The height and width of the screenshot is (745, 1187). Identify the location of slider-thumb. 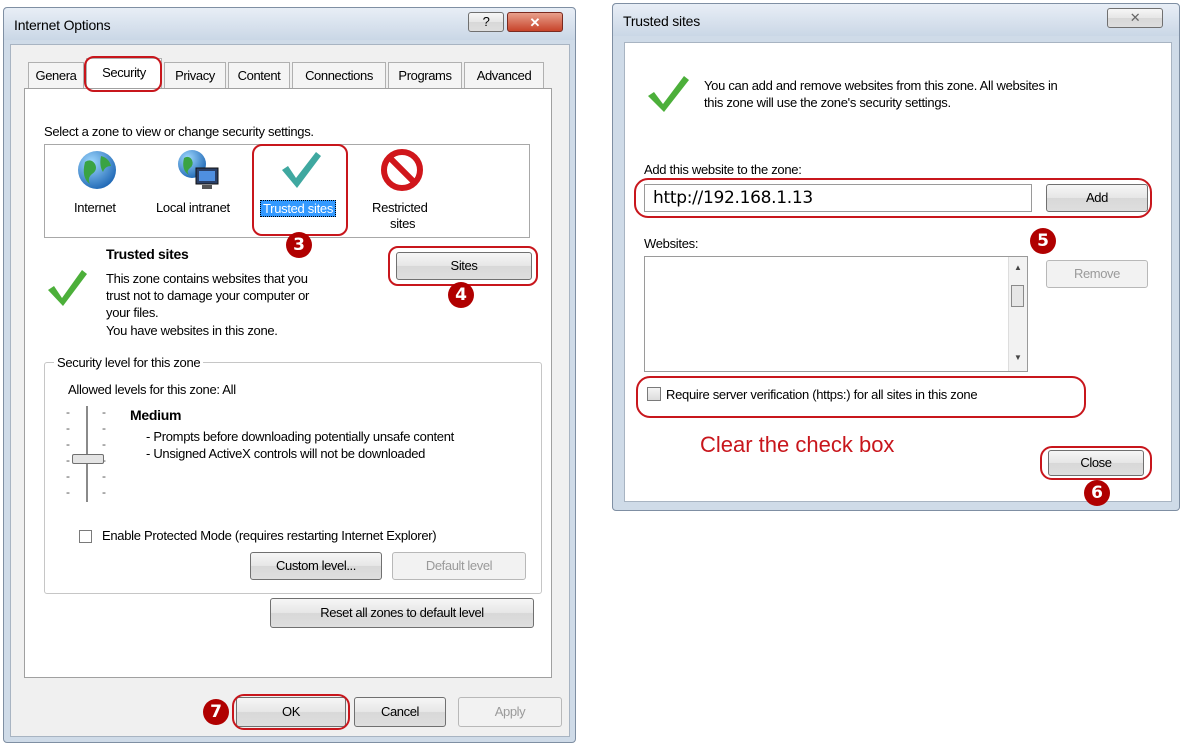
(88, 459).